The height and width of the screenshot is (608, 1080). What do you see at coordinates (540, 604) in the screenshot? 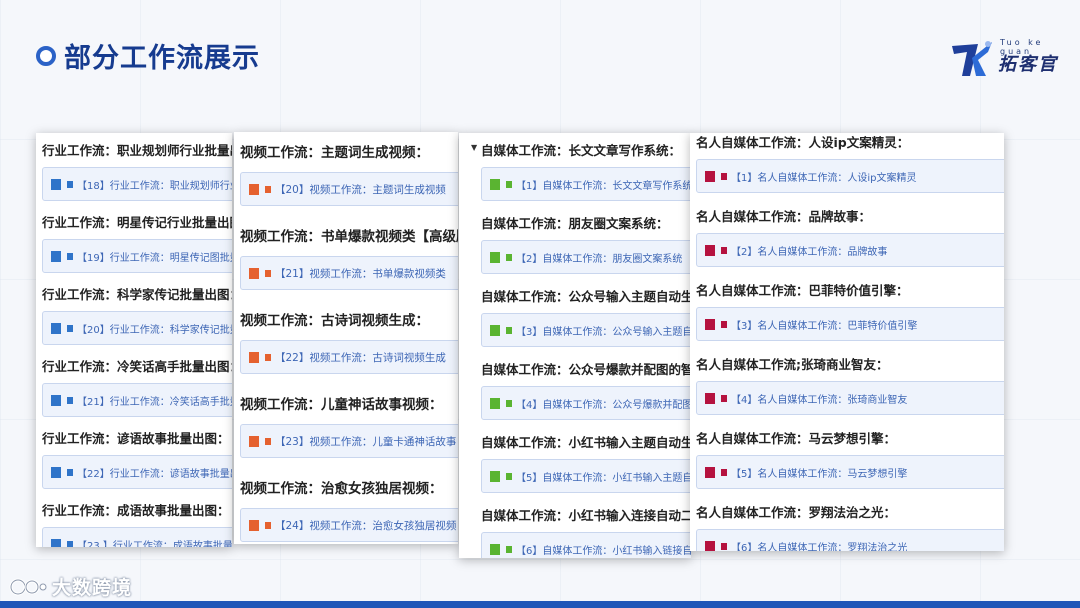
I see `bottom-accent-bar` at bounding box center [540, 604].